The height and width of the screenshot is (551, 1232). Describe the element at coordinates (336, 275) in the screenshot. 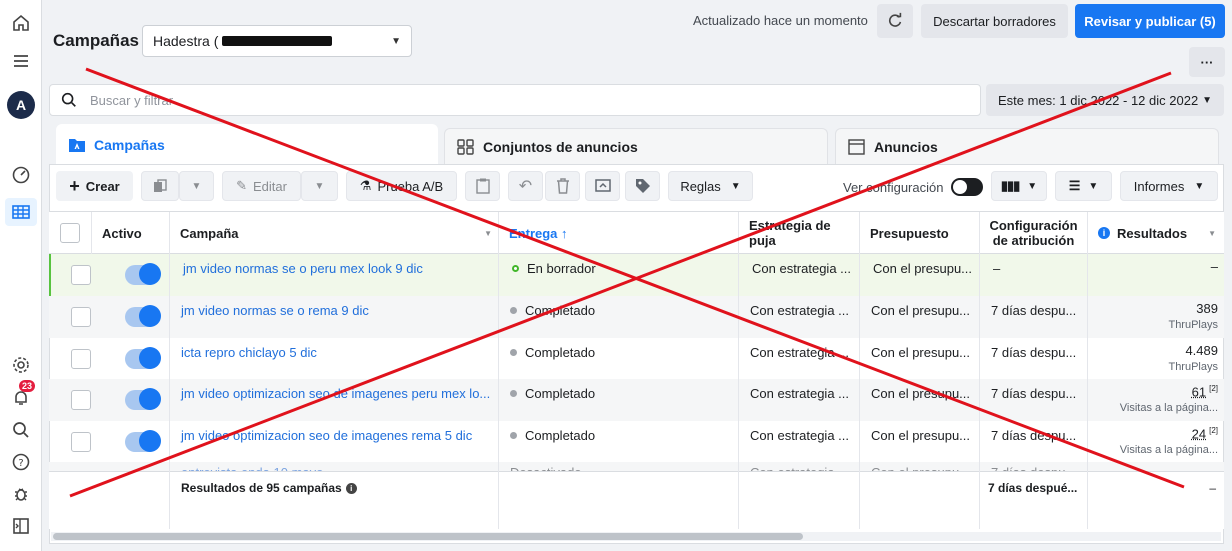

I see `campaign-name-link: jm video normas se o peru mex look 9 dic` at that location.